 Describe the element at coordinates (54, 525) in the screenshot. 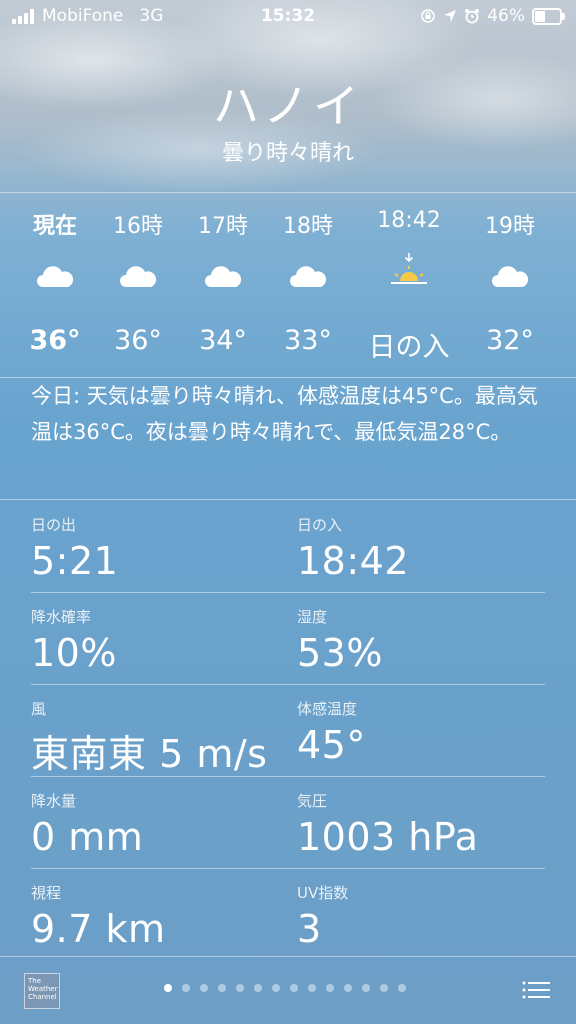

I see `detail-label: 日の出` at that location.